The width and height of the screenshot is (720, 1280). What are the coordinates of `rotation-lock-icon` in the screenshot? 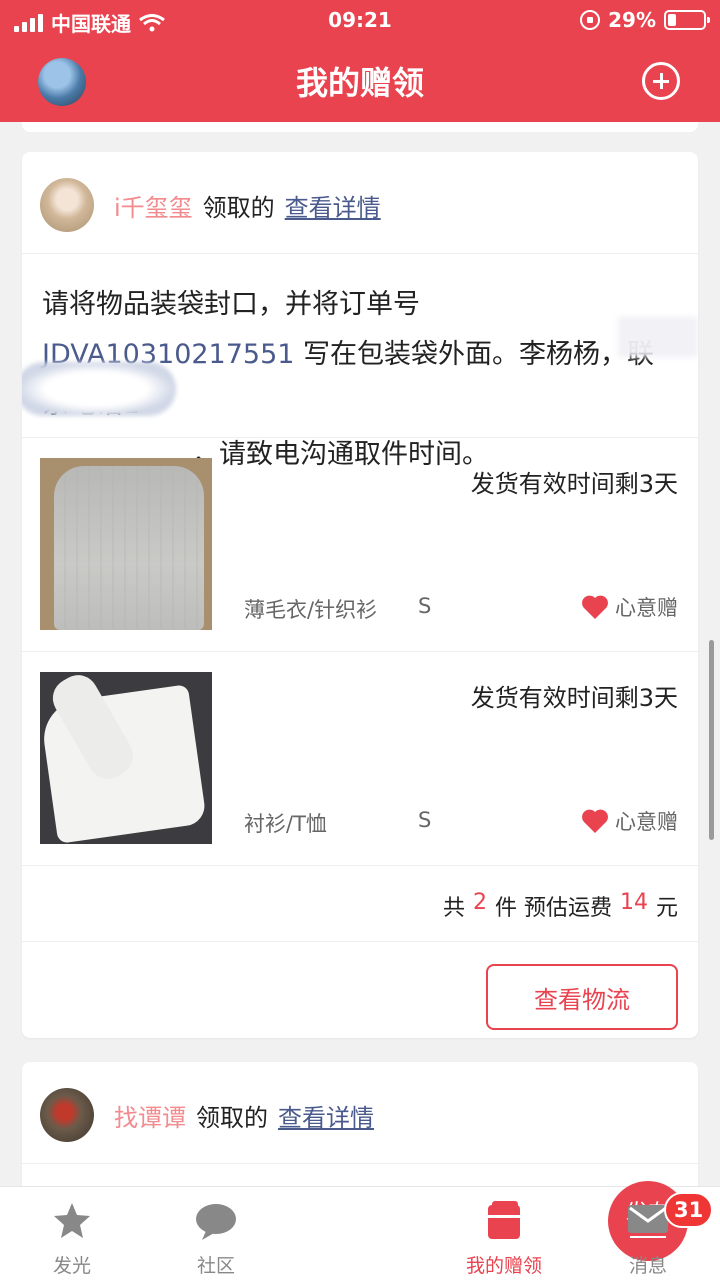 It's located at (590, 20).